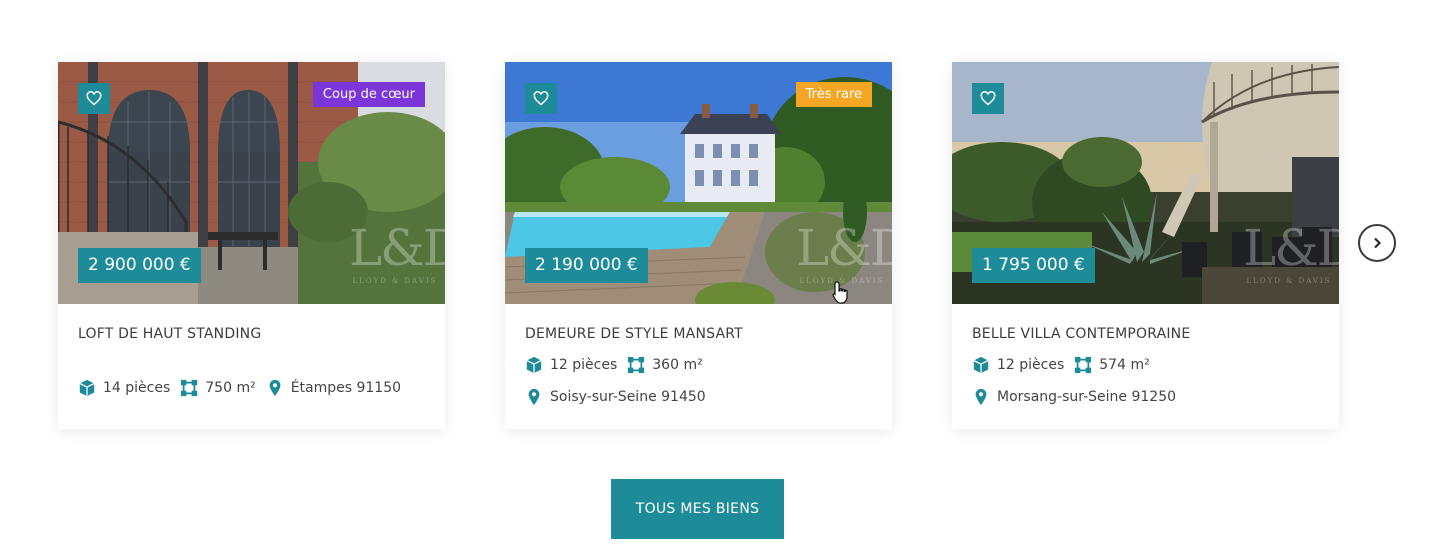 Image resolution: width=1429 pixels, height=558 pixels. Describe the element at coordinates (139, 265) in the screenshot. I see `price-tag: 2 900 000 €` at that location.